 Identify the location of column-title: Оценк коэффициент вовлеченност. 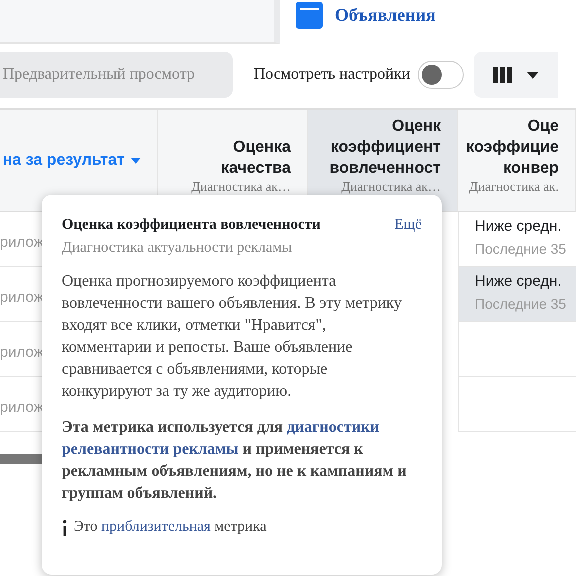
(385, 148).